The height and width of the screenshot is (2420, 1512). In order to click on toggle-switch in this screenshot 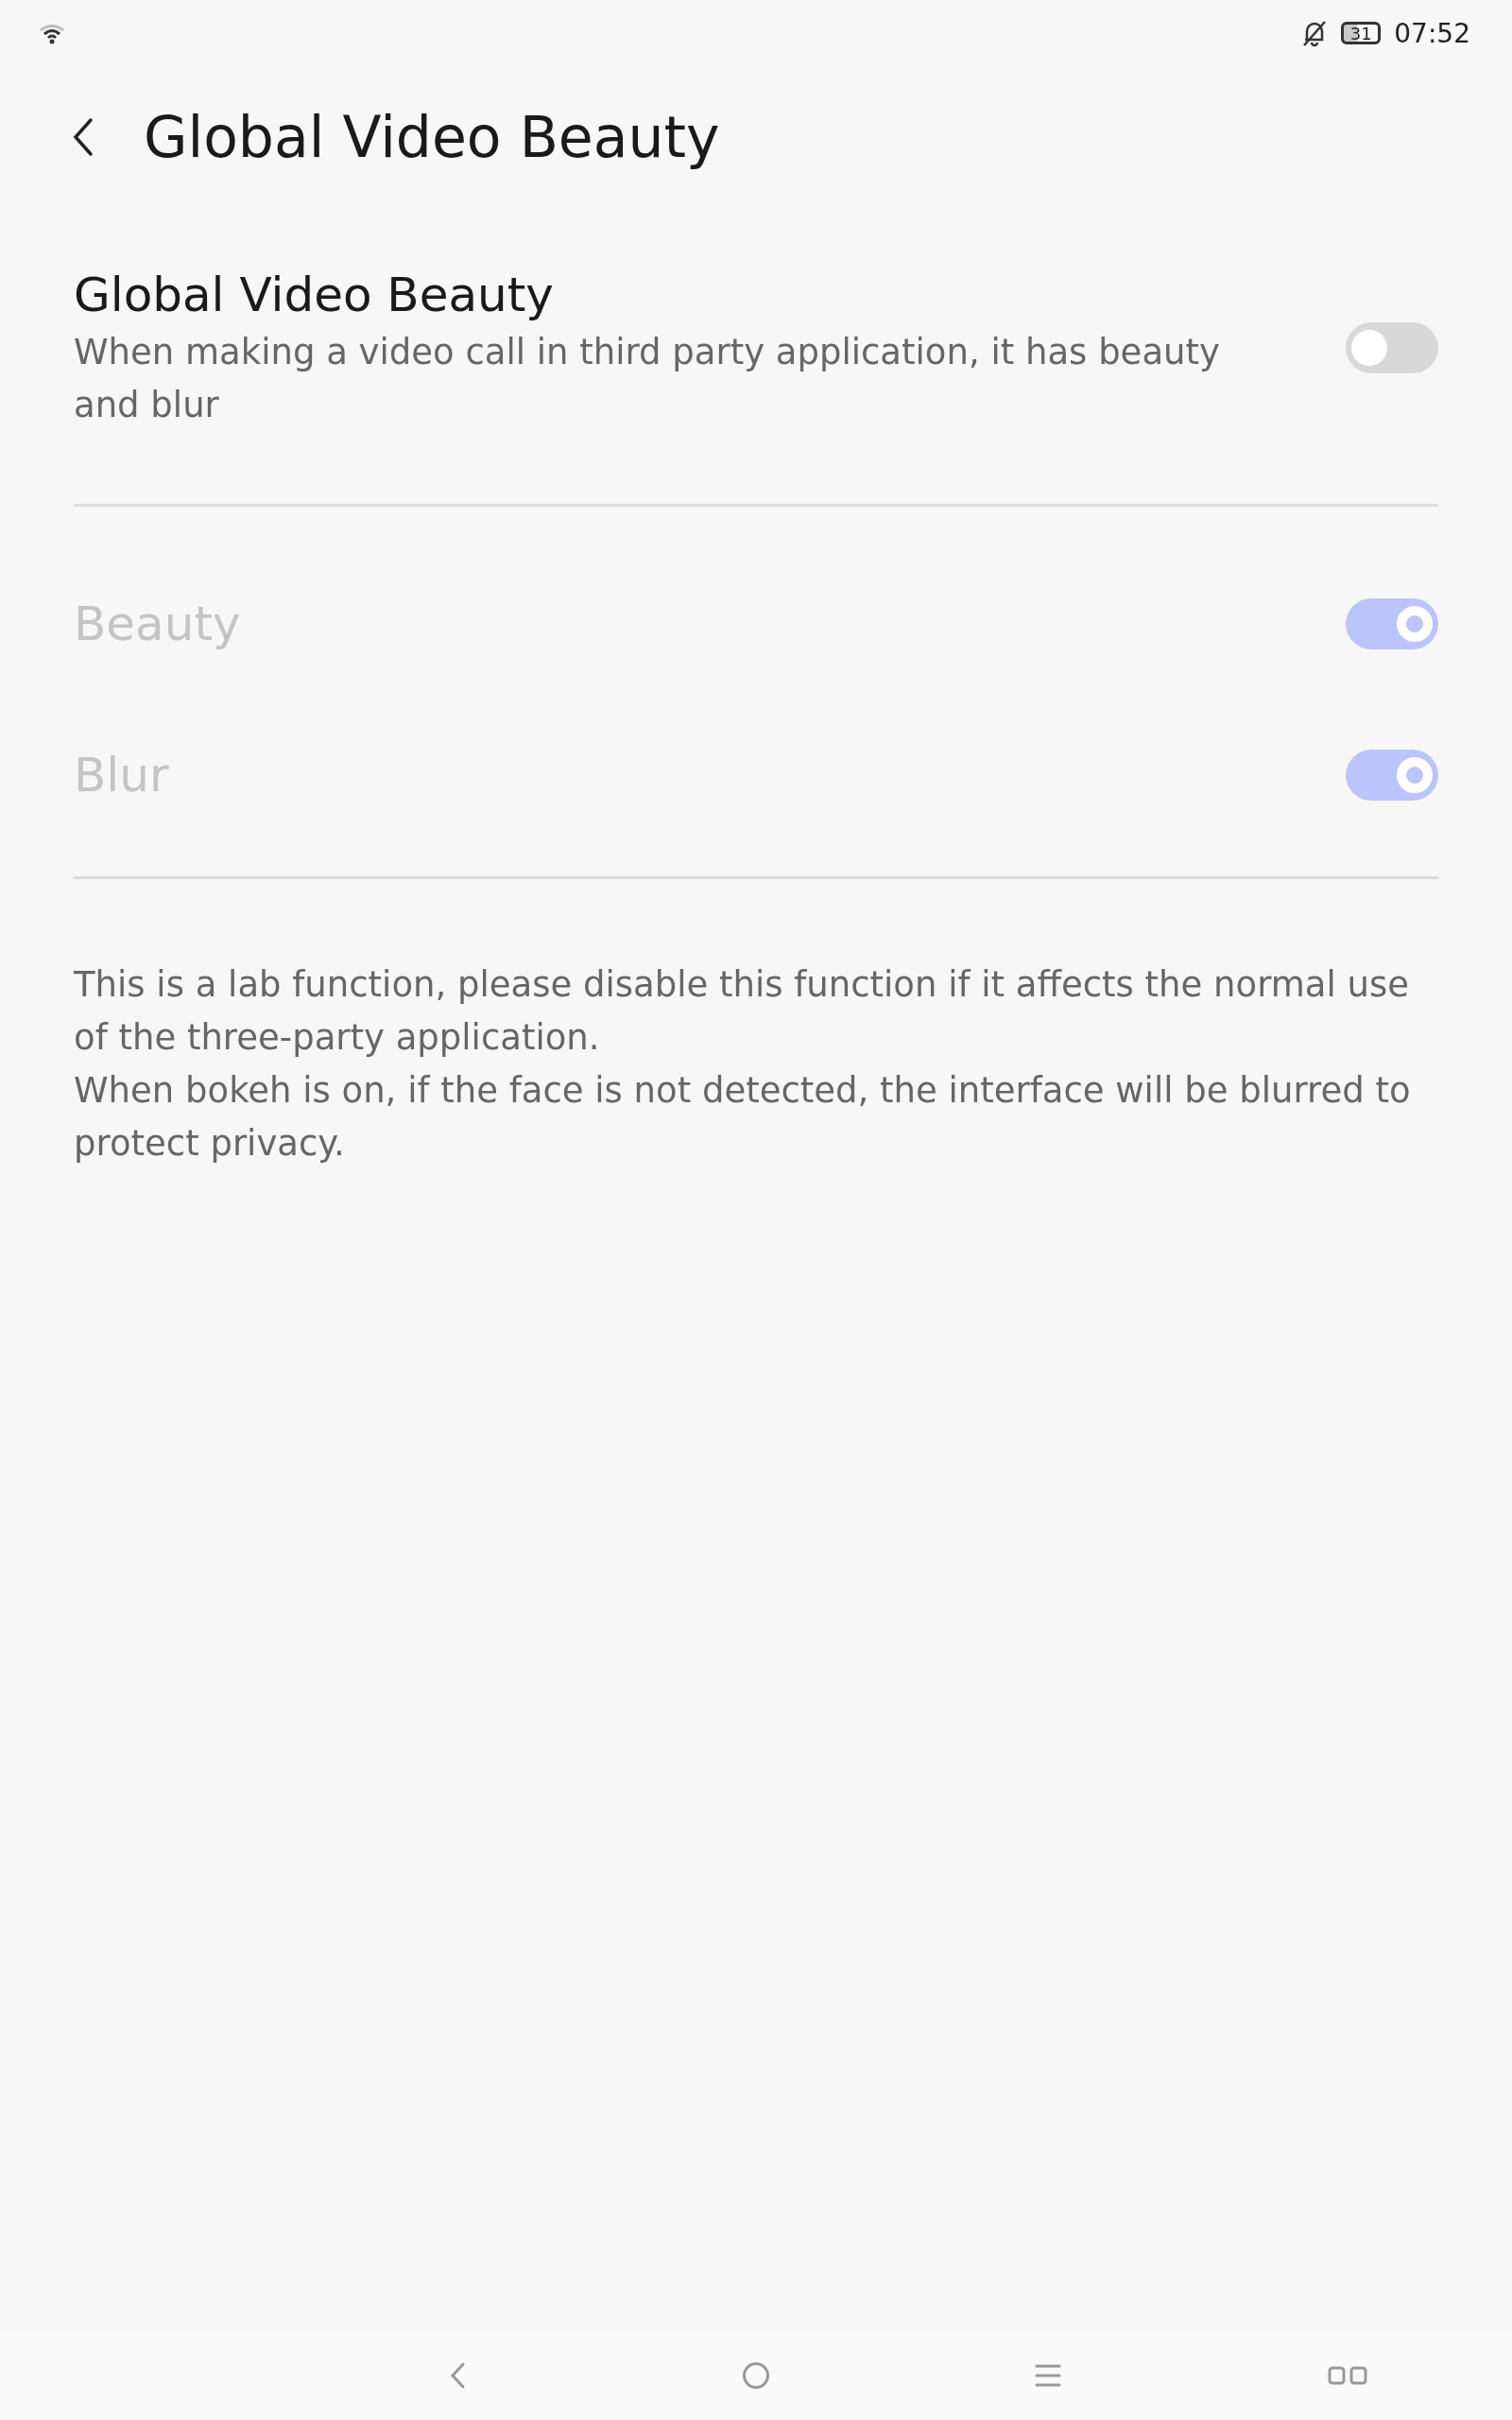, I will do `click(1392, 347)`.